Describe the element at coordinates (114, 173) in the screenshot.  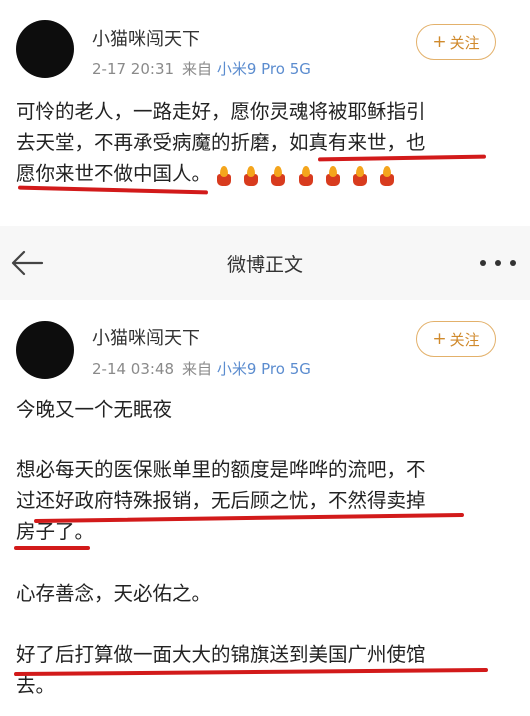
I see `text-line-content: 愿你来世不做中国人。` at that location.